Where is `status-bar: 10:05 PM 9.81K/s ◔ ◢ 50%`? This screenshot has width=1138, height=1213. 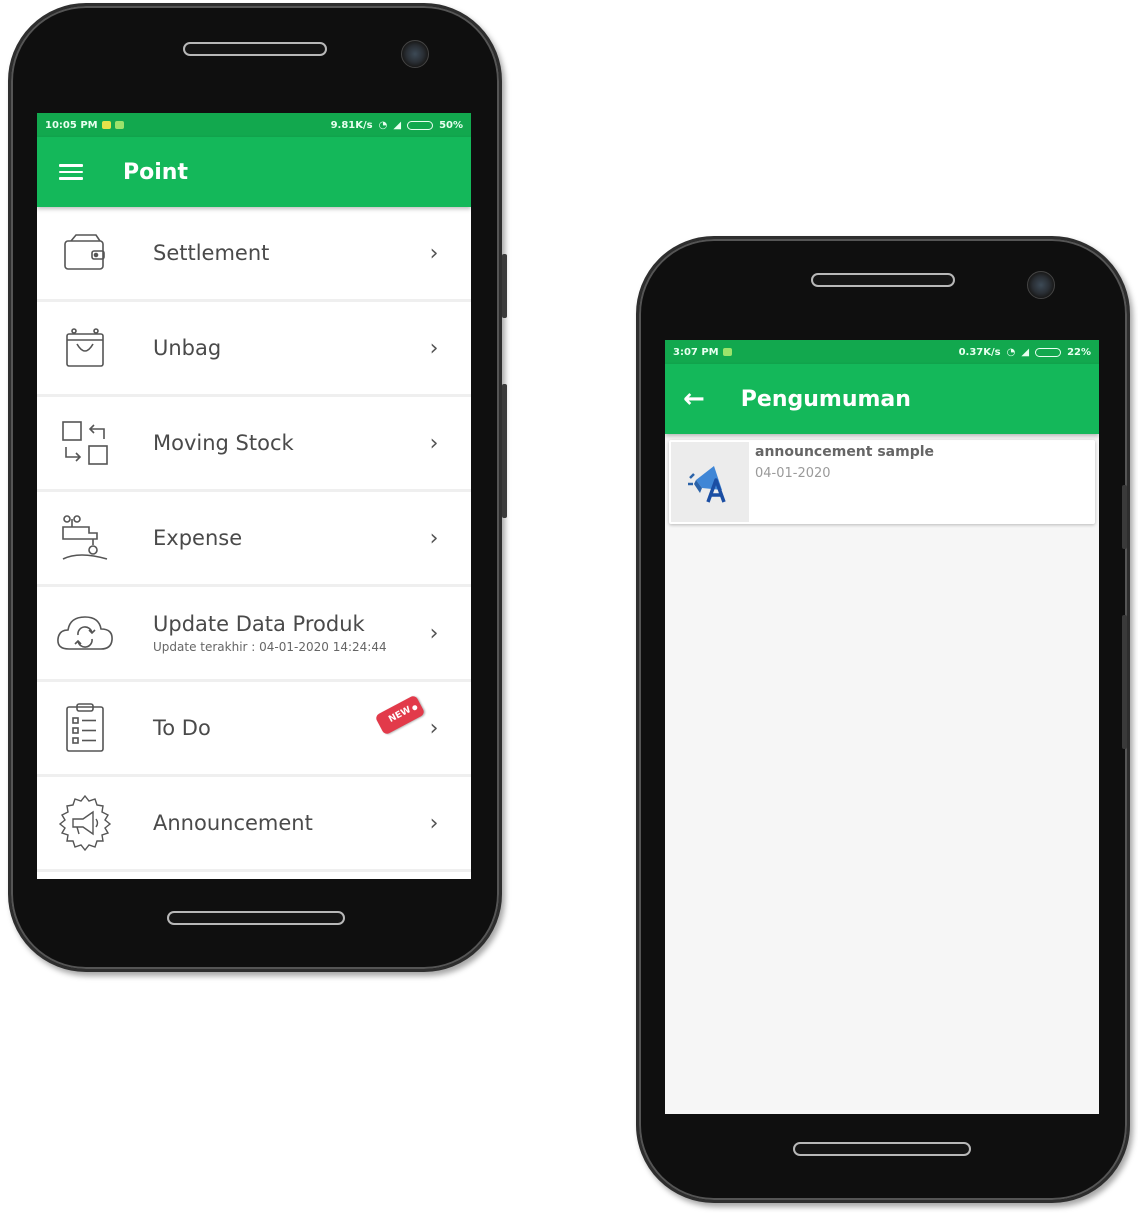 status-bar: 10:05 PM 9.81K/s ◔ ◢ 50% is located at coordinates (254, 125).